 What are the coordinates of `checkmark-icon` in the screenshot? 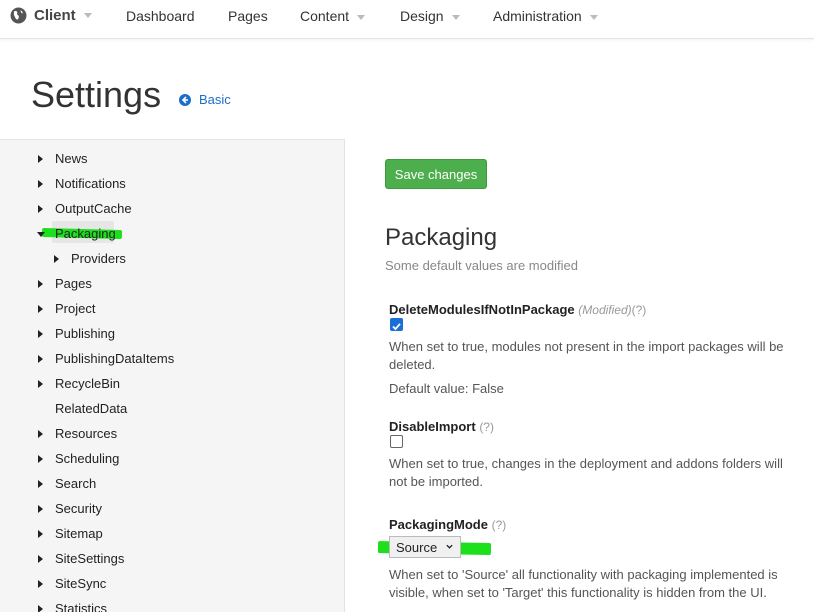 It's located at (396, 327).